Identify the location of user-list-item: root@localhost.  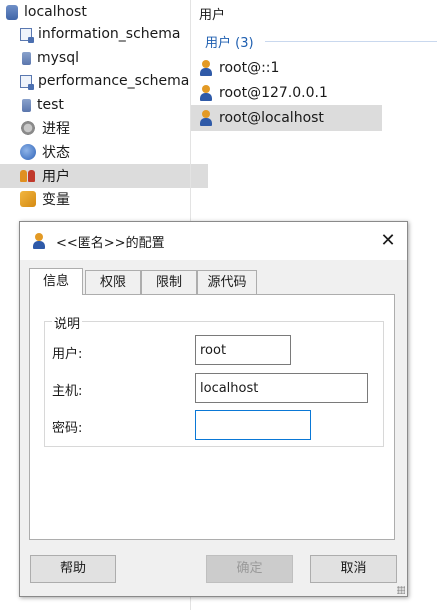
(286, 118).